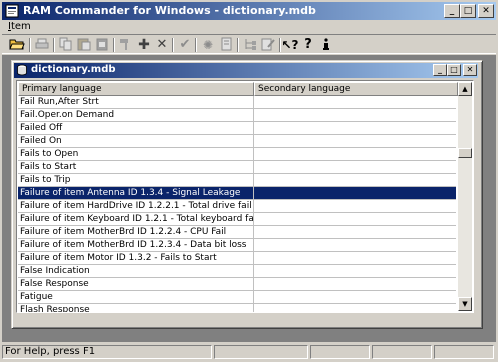 The image size is (498, 362). I want to click on scroll-thumb, so click(465, 153).